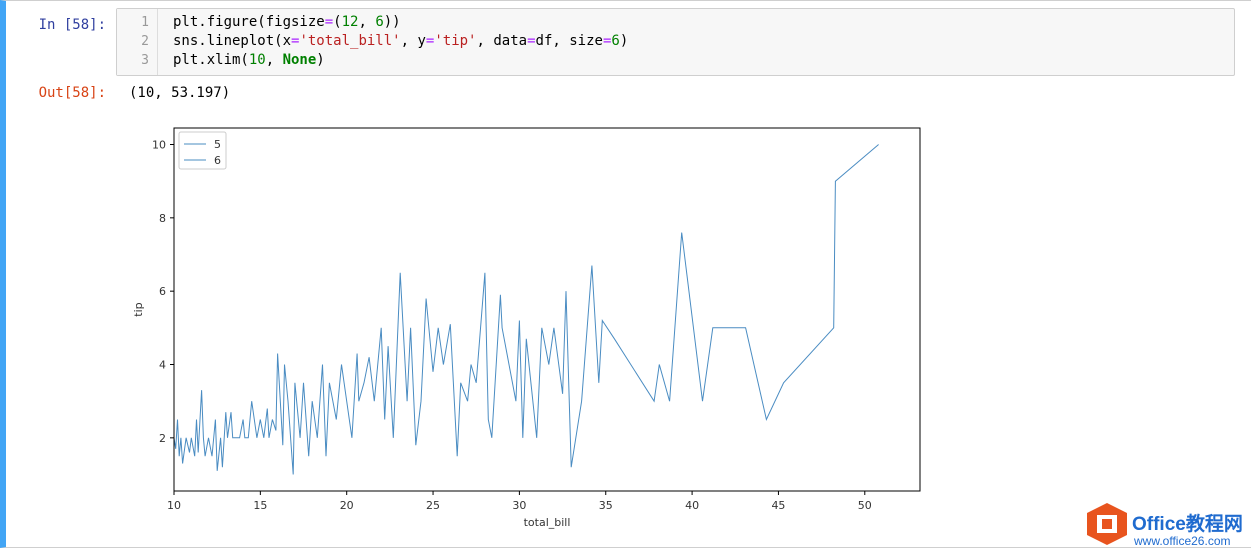 The height and width of the screenshot is (554, 1251). I want to click on watermark-url: www.office26.com, so click(1182, 541).